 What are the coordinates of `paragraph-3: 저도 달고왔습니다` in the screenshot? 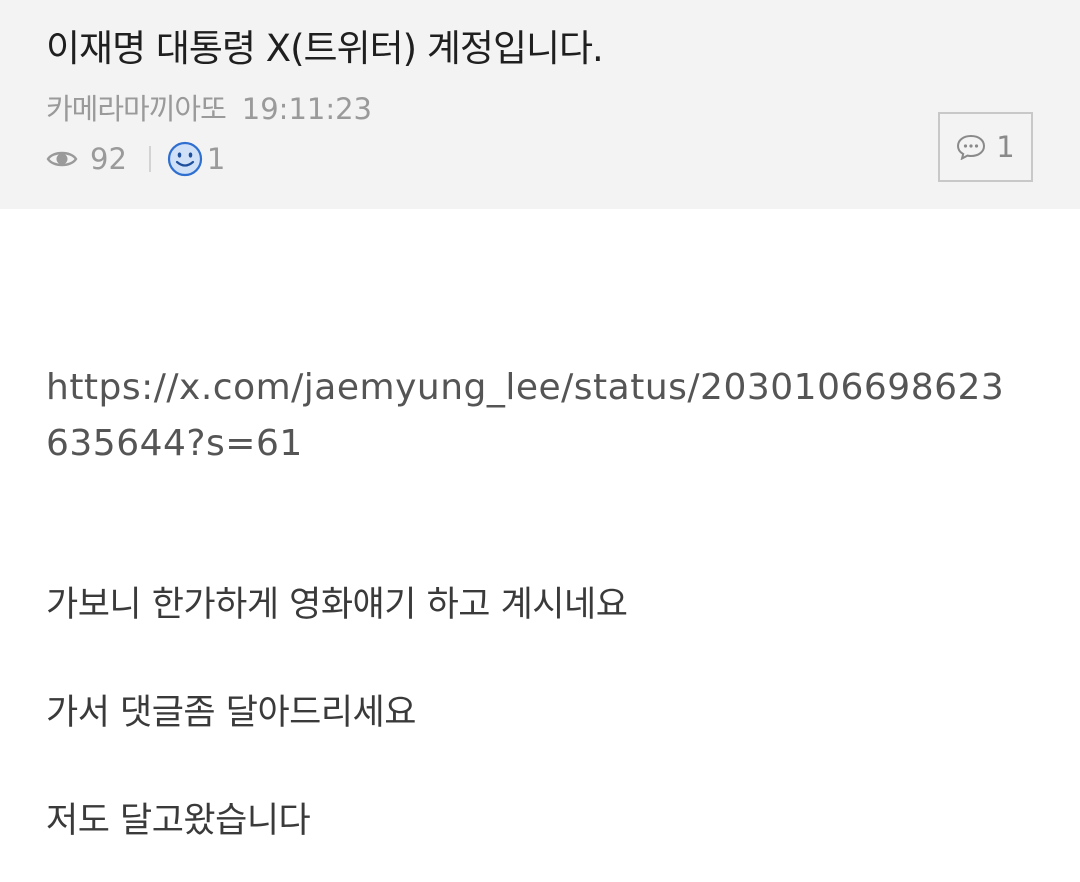 It's located at (178, 821).